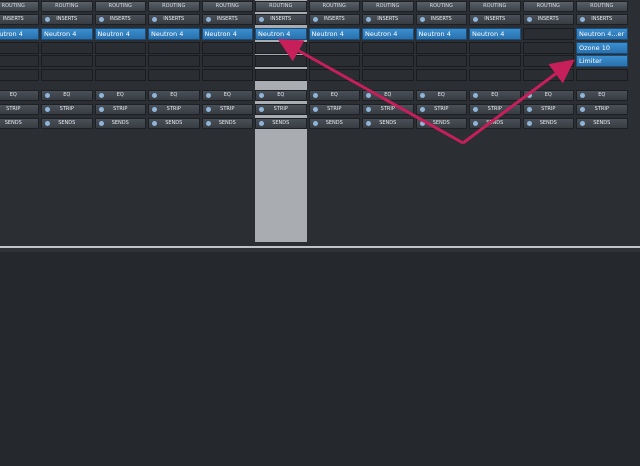 Image resolution: width=640 pixels, height=466 pixels. I want to click on insert-slot: Limiter, so click(602, 61).